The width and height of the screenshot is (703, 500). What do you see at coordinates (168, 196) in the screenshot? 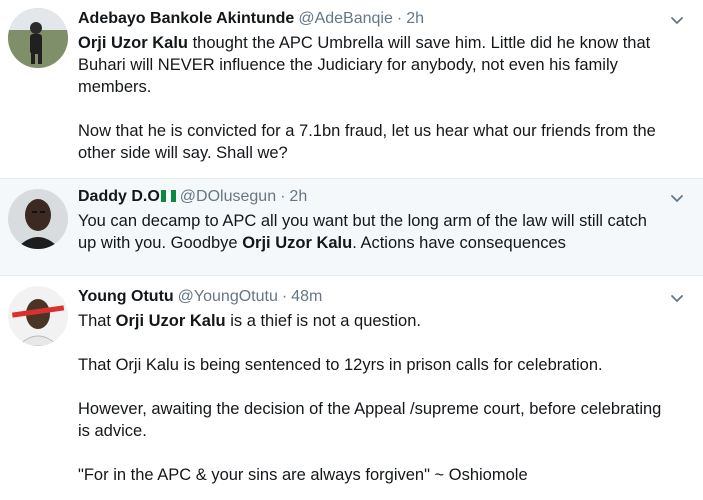
I see `nigeria-flag-icon` at bounding box center [168, 196].